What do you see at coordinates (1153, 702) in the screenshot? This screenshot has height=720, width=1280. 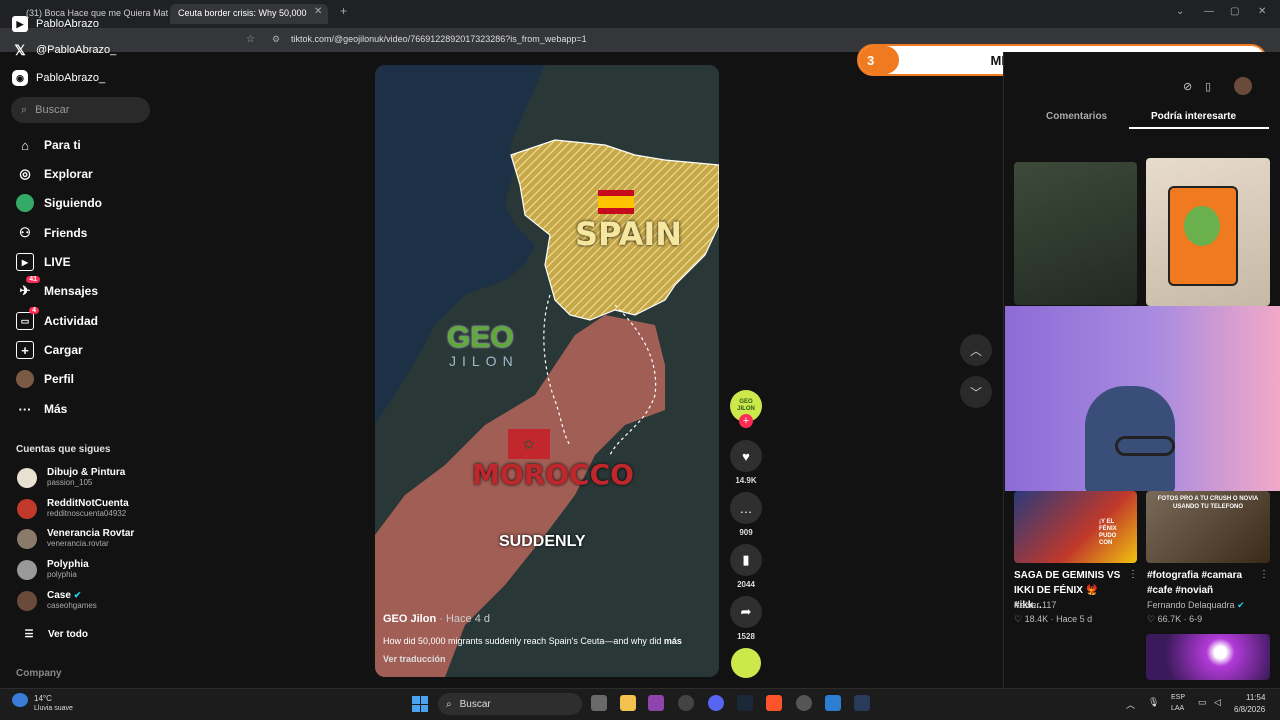 I see `microphone-icon: 🎙` at bounding box center [1153, 702].